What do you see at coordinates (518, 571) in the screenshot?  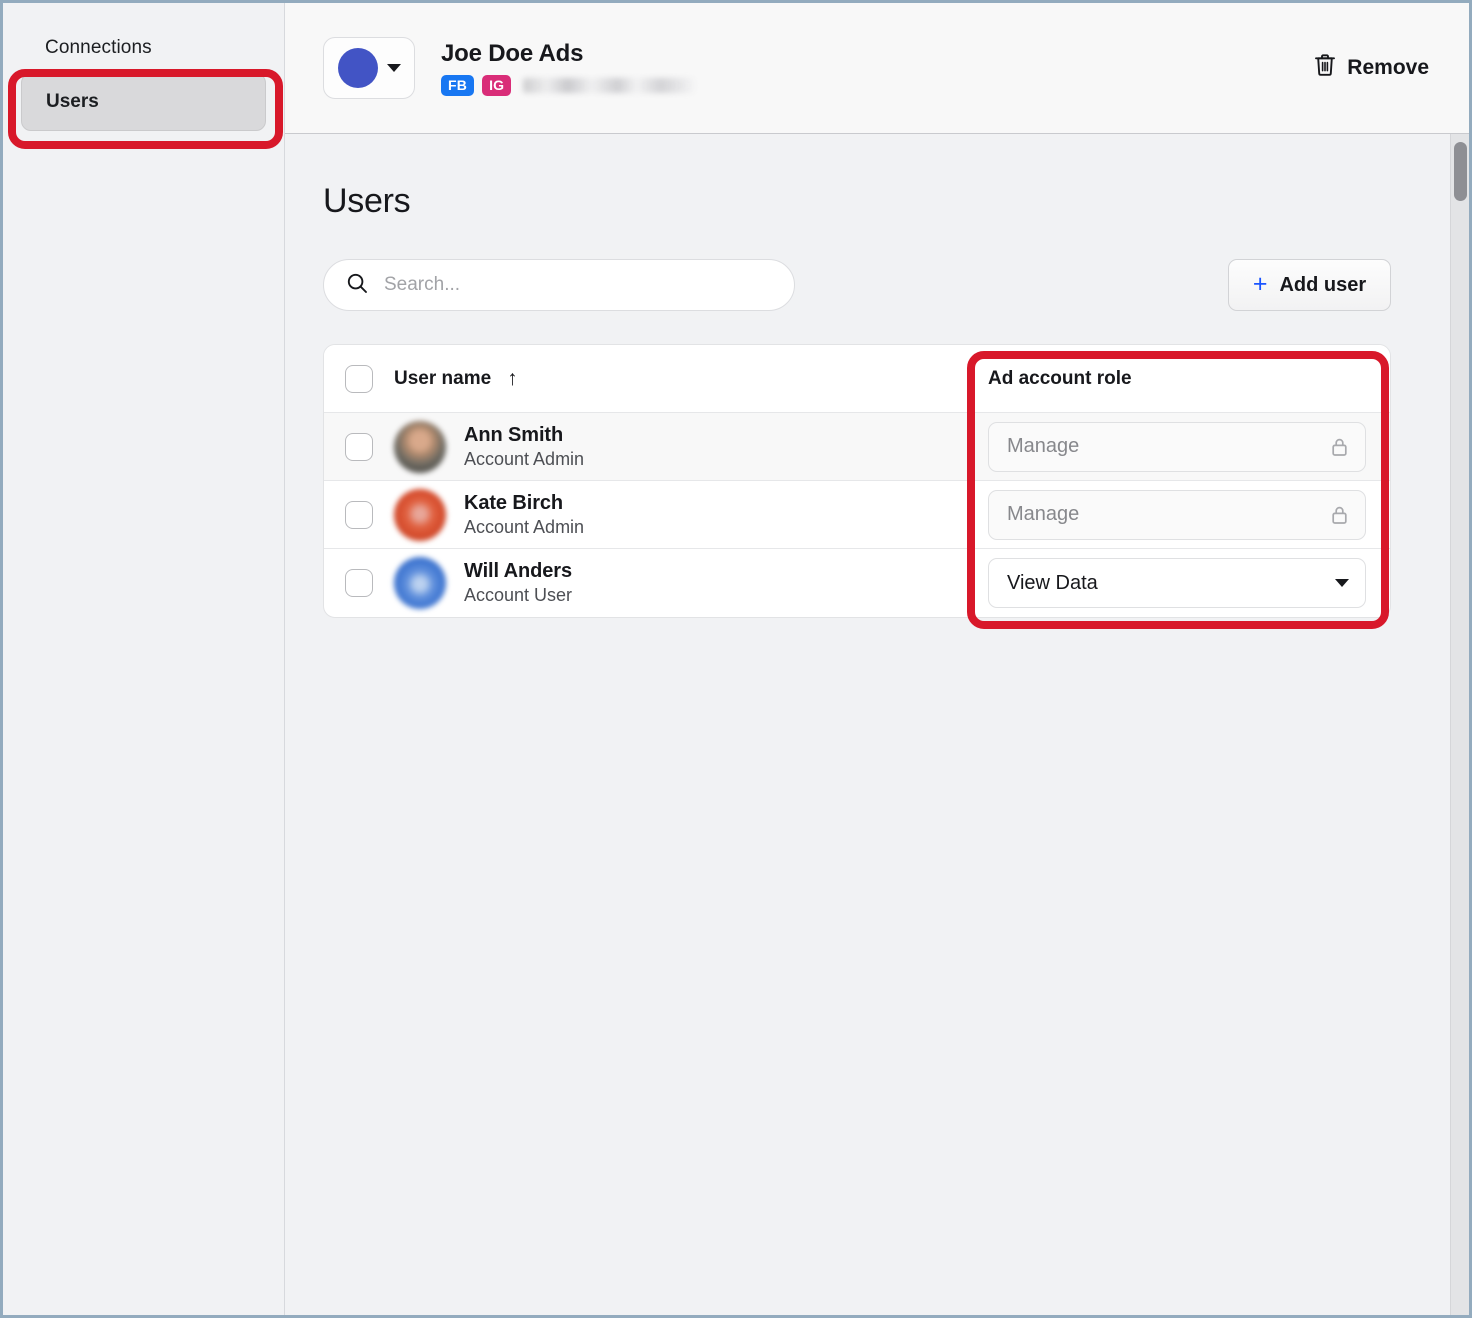 I see `row-user-name: Will Anders` at bounding box center [518, 571].